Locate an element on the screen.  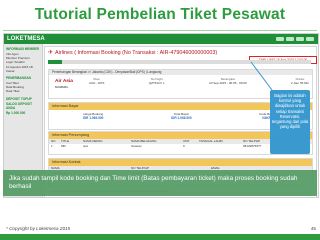
flight-col-number: No Flight QZ7510 F L is located at coordinates (157, 81).